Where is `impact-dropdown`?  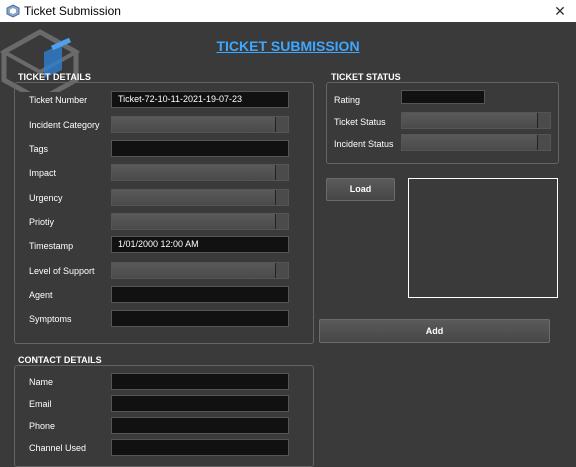 impact-dropdown is located at coordinates (200, 172).